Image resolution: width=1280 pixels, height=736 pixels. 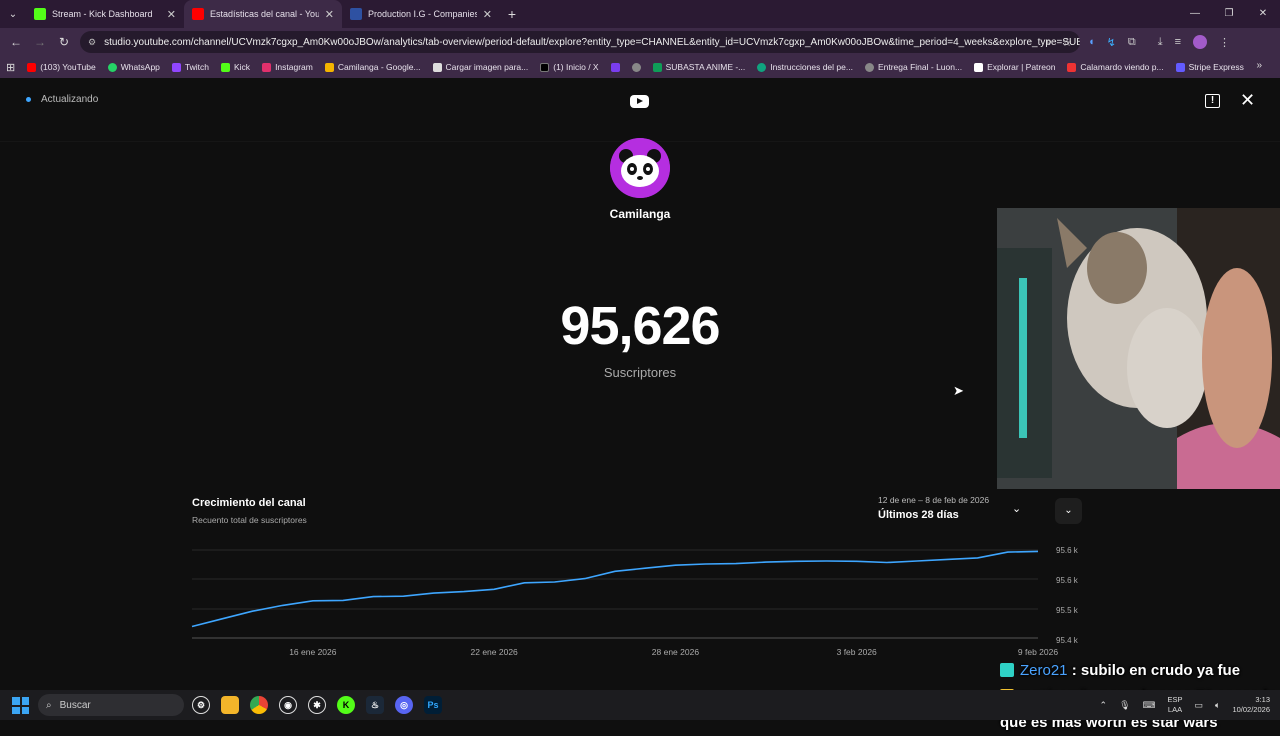 I want to click on period-range: 12 de ene – 8 de feb de 2026, so click(x=934, y=500).